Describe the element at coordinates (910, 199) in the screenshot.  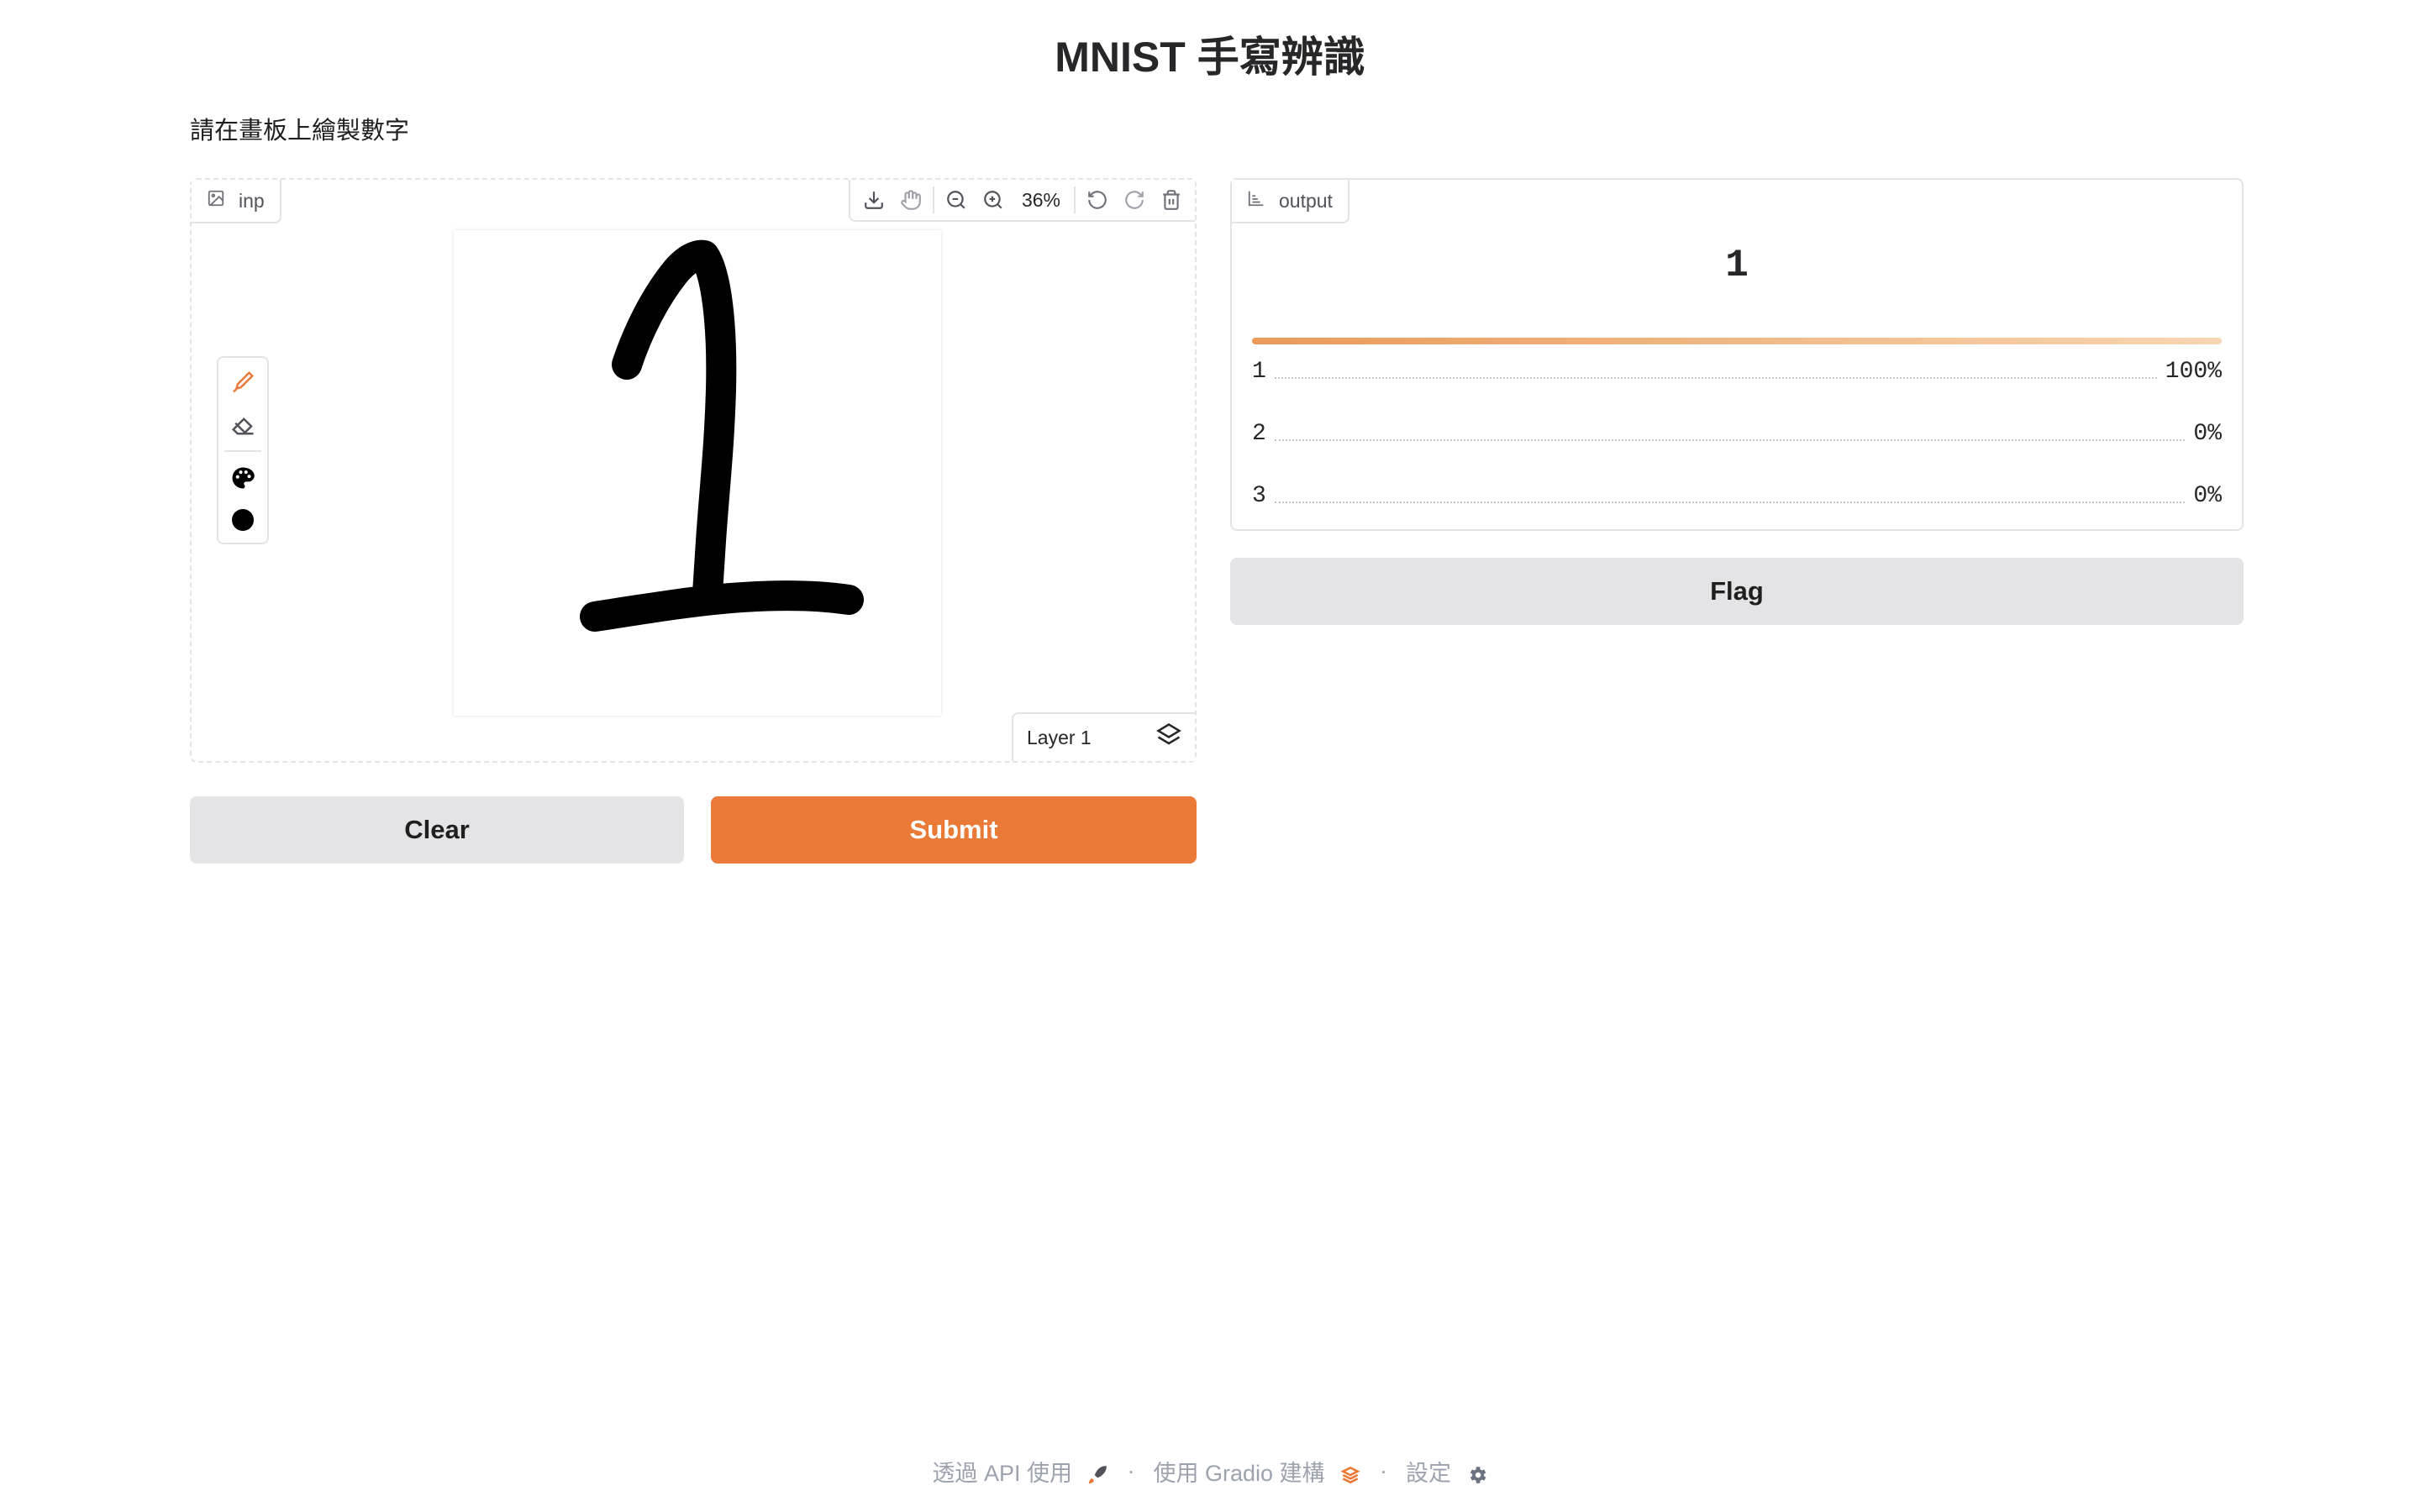
I see `pan-hand-icon` at that location.